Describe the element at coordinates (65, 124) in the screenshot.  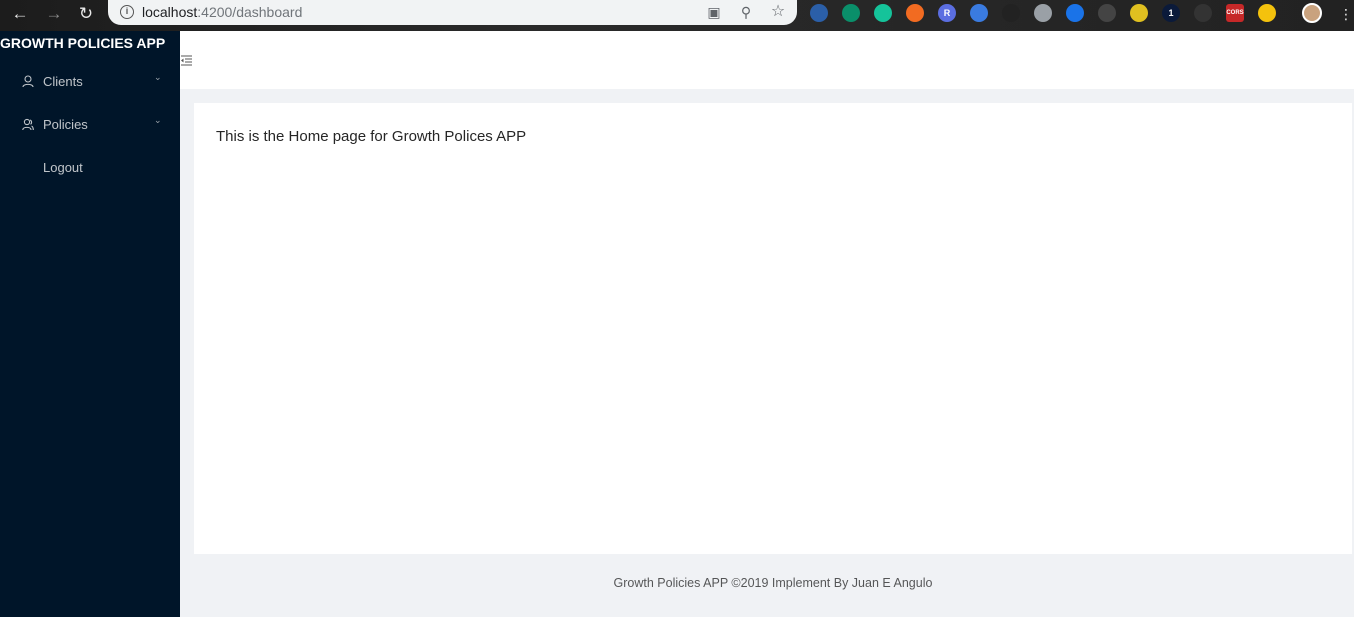
I see `sidebar-item-label: Policies` at that location.